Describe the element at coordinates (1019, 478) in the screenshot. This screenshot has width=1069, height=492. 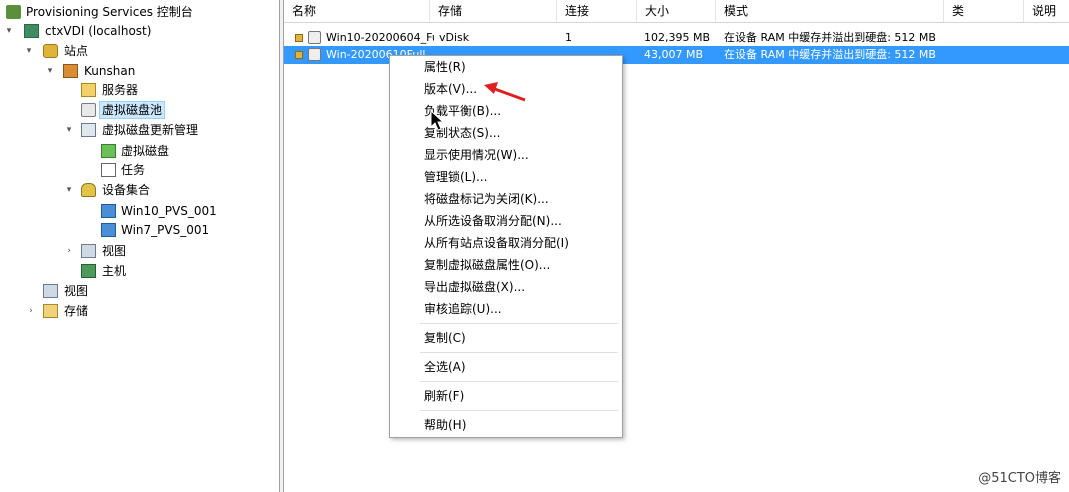
I see `watermark: @51CTO博客` at that location.